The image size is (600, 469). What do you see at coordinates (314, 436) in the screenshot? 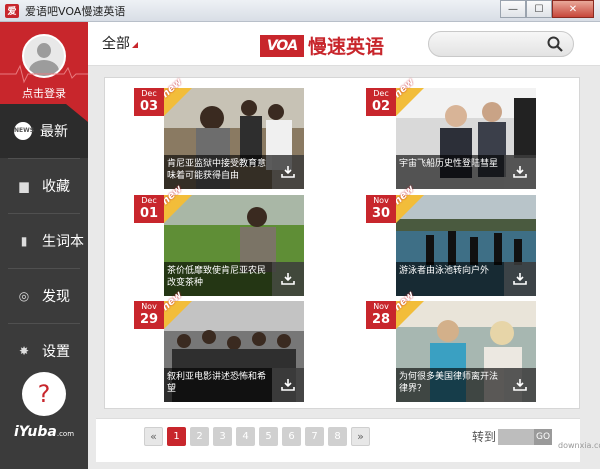
I see `page-button-7: 7` at bounding box center [314, 436].